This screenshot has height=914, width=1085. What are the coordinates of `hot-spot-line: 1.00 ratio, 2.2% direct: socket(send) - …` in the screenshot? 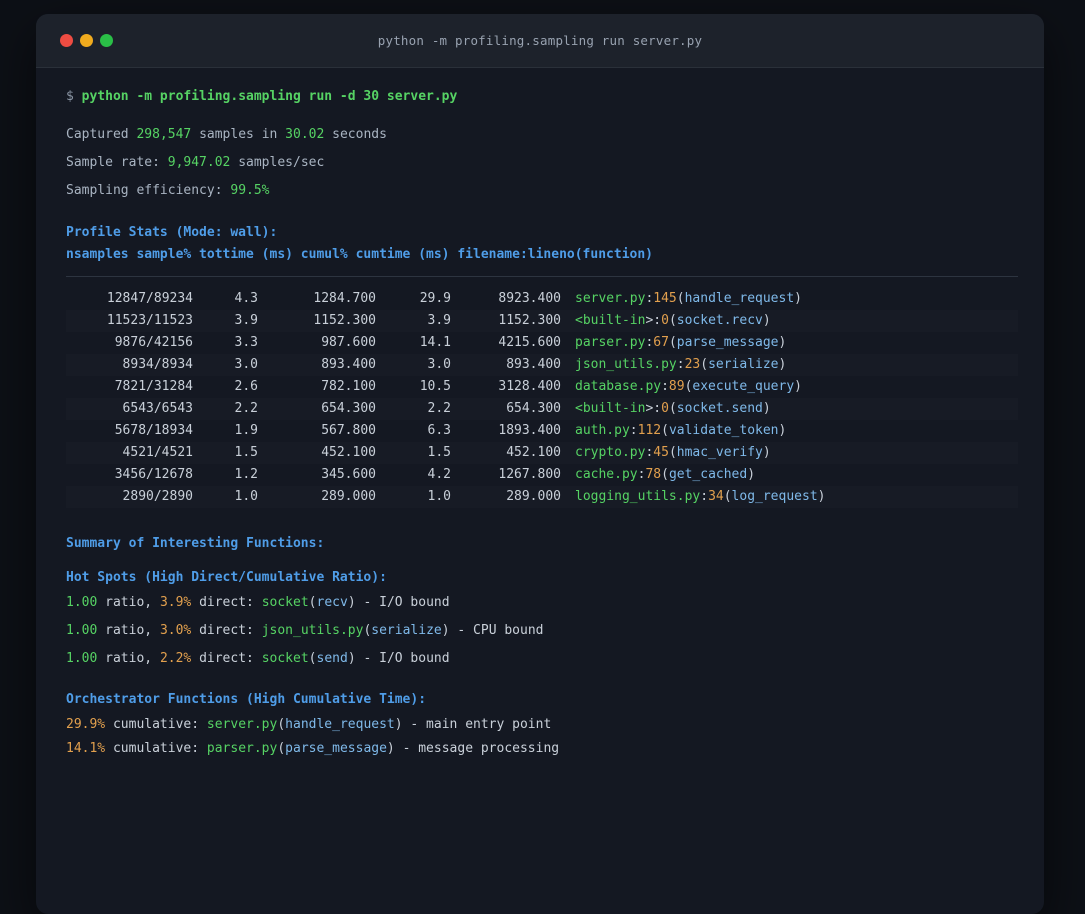 It's located at (542, 659).